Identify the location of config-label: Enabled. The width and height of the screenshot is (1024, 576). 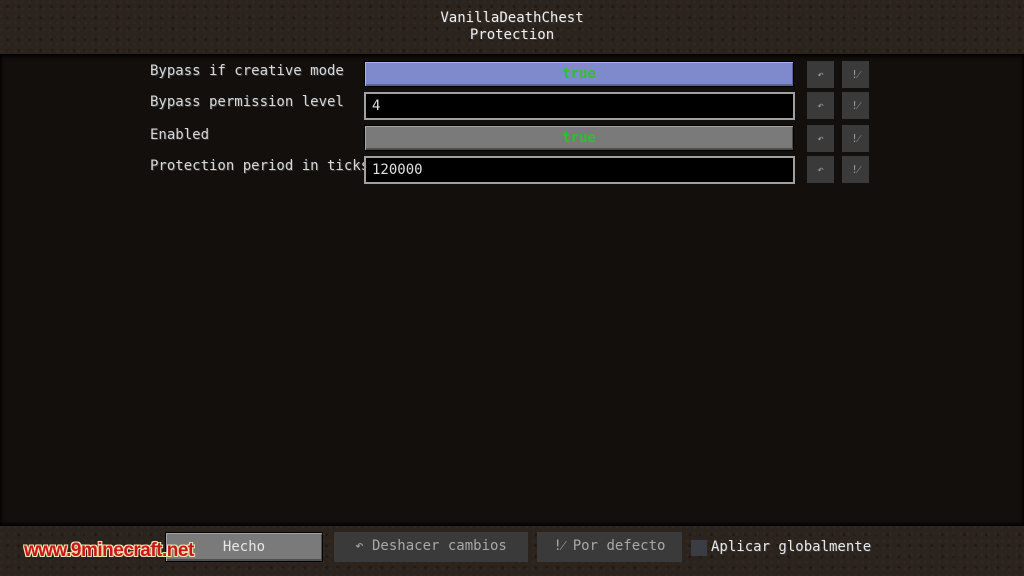
(180, 135).